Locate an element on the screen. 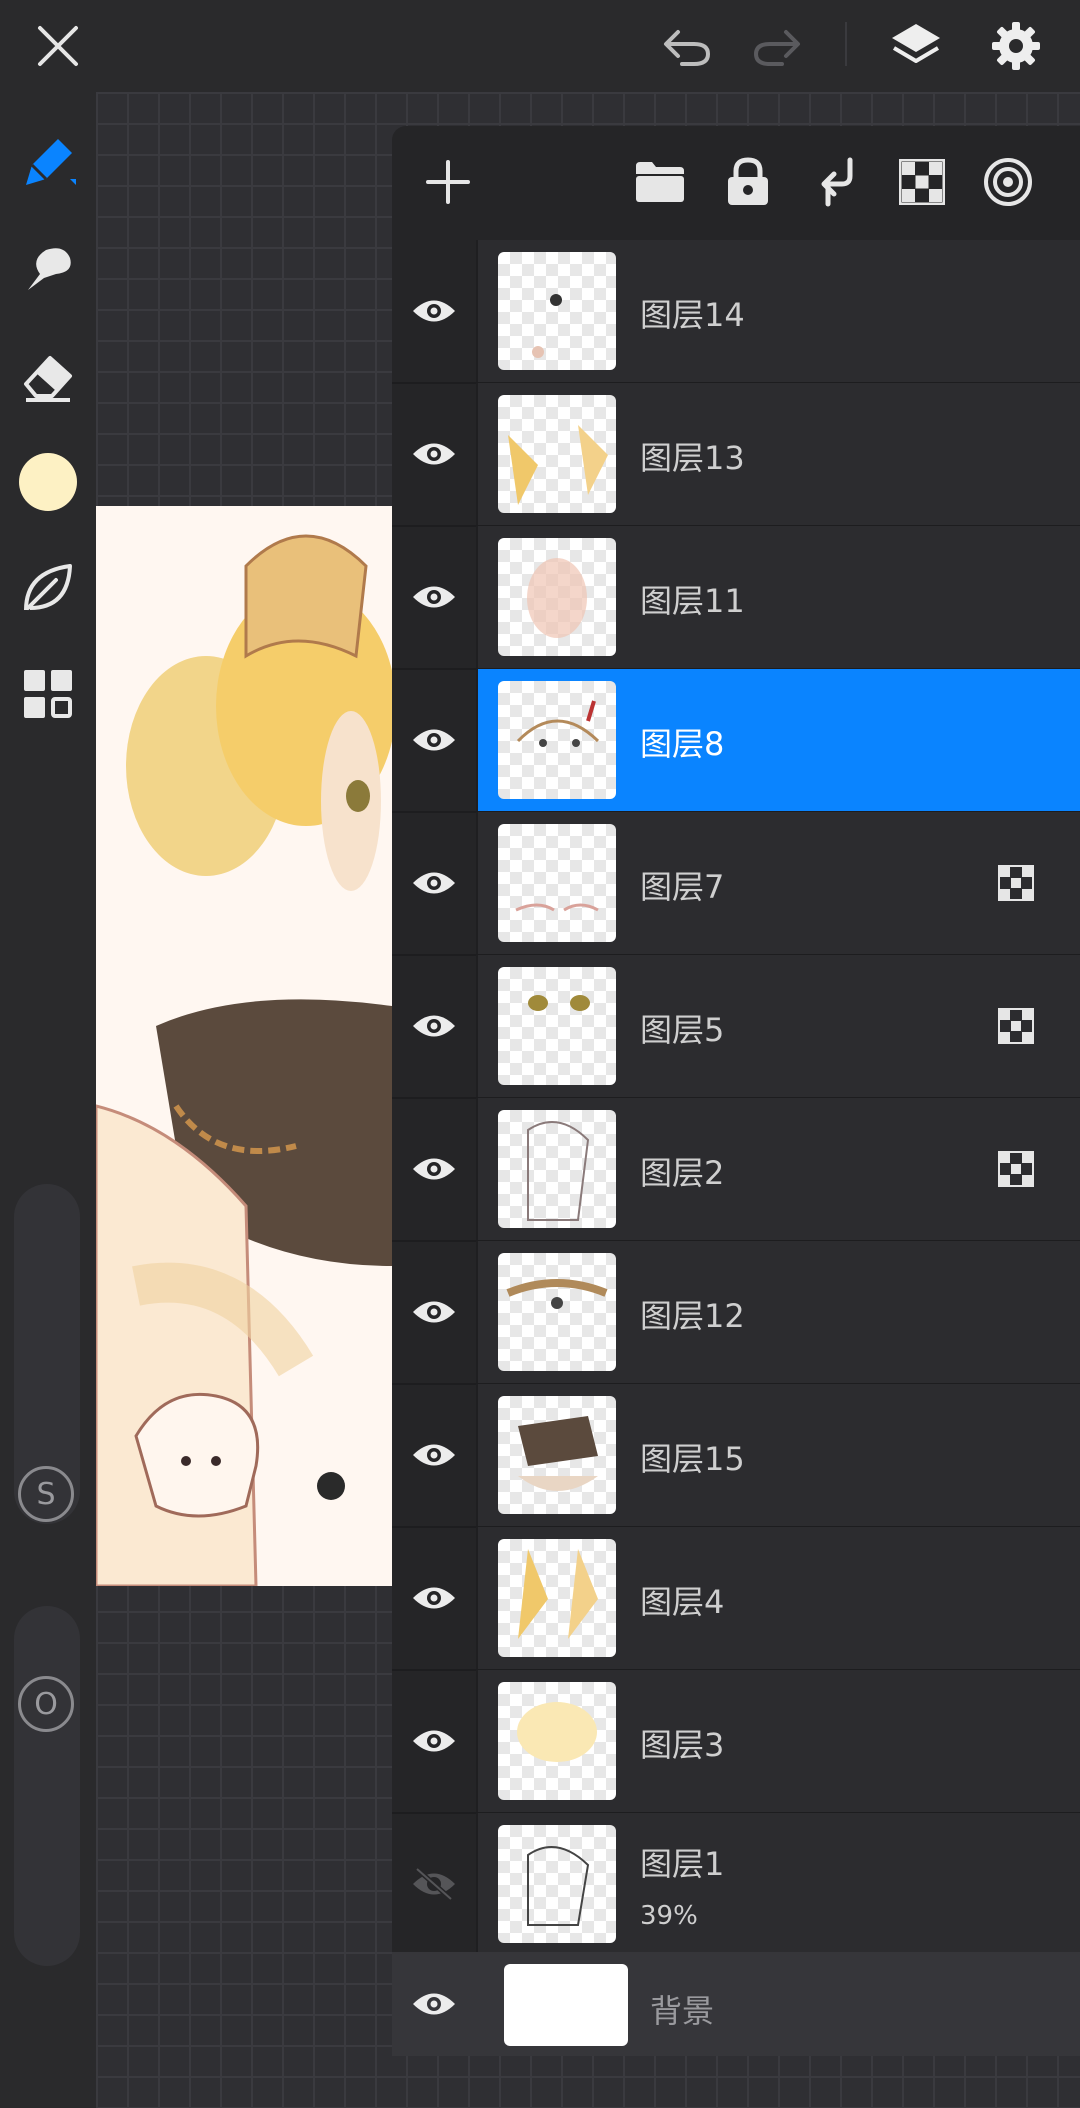 Image resolution: width=1080 pixels, height=2108 pixels. opacity-slider-knob: O is located at coordinates (46, 1704).